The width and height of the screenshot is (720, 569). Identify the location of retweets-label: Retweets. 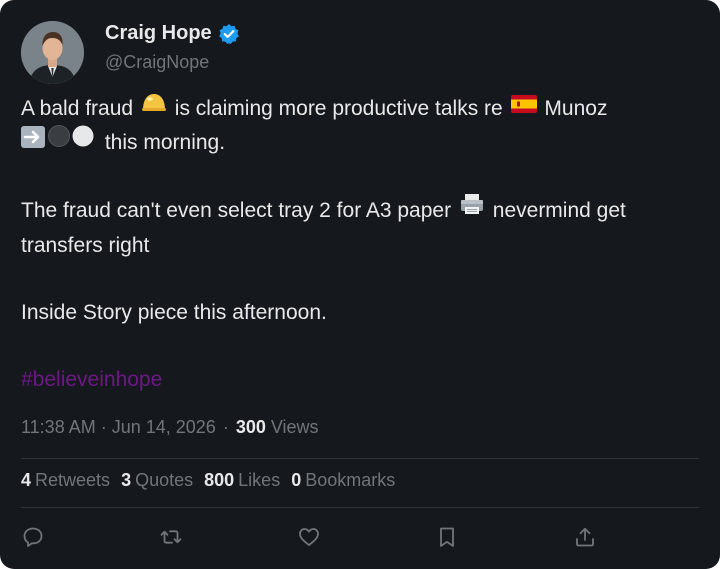
(73, 480).